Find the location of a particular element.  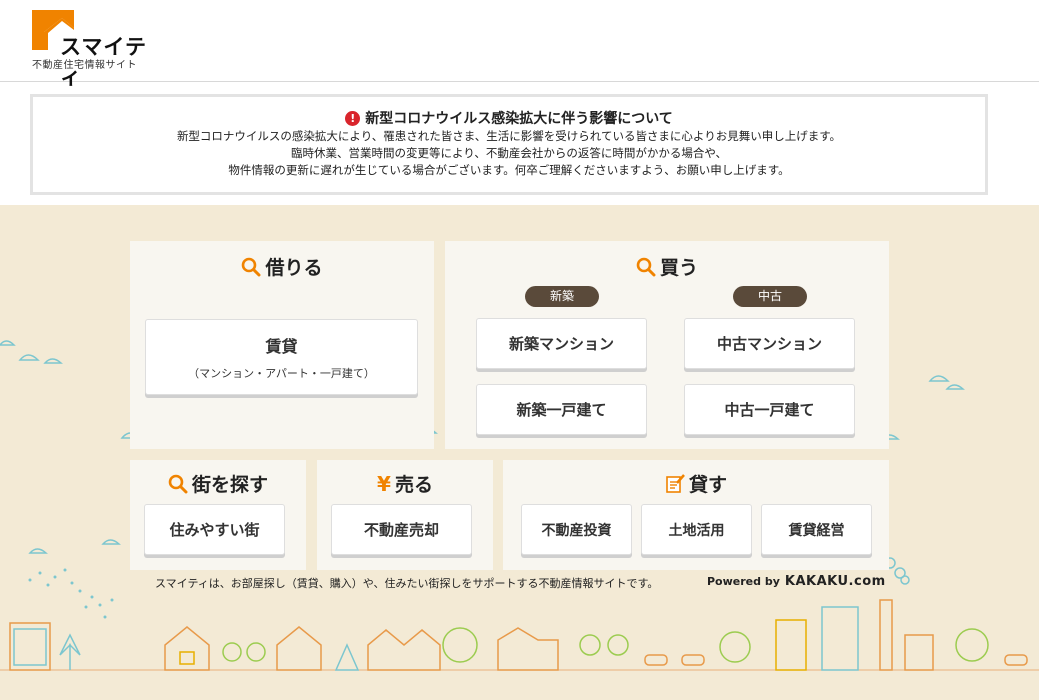

buy-title: 買う is located at coordinates (667, 266).